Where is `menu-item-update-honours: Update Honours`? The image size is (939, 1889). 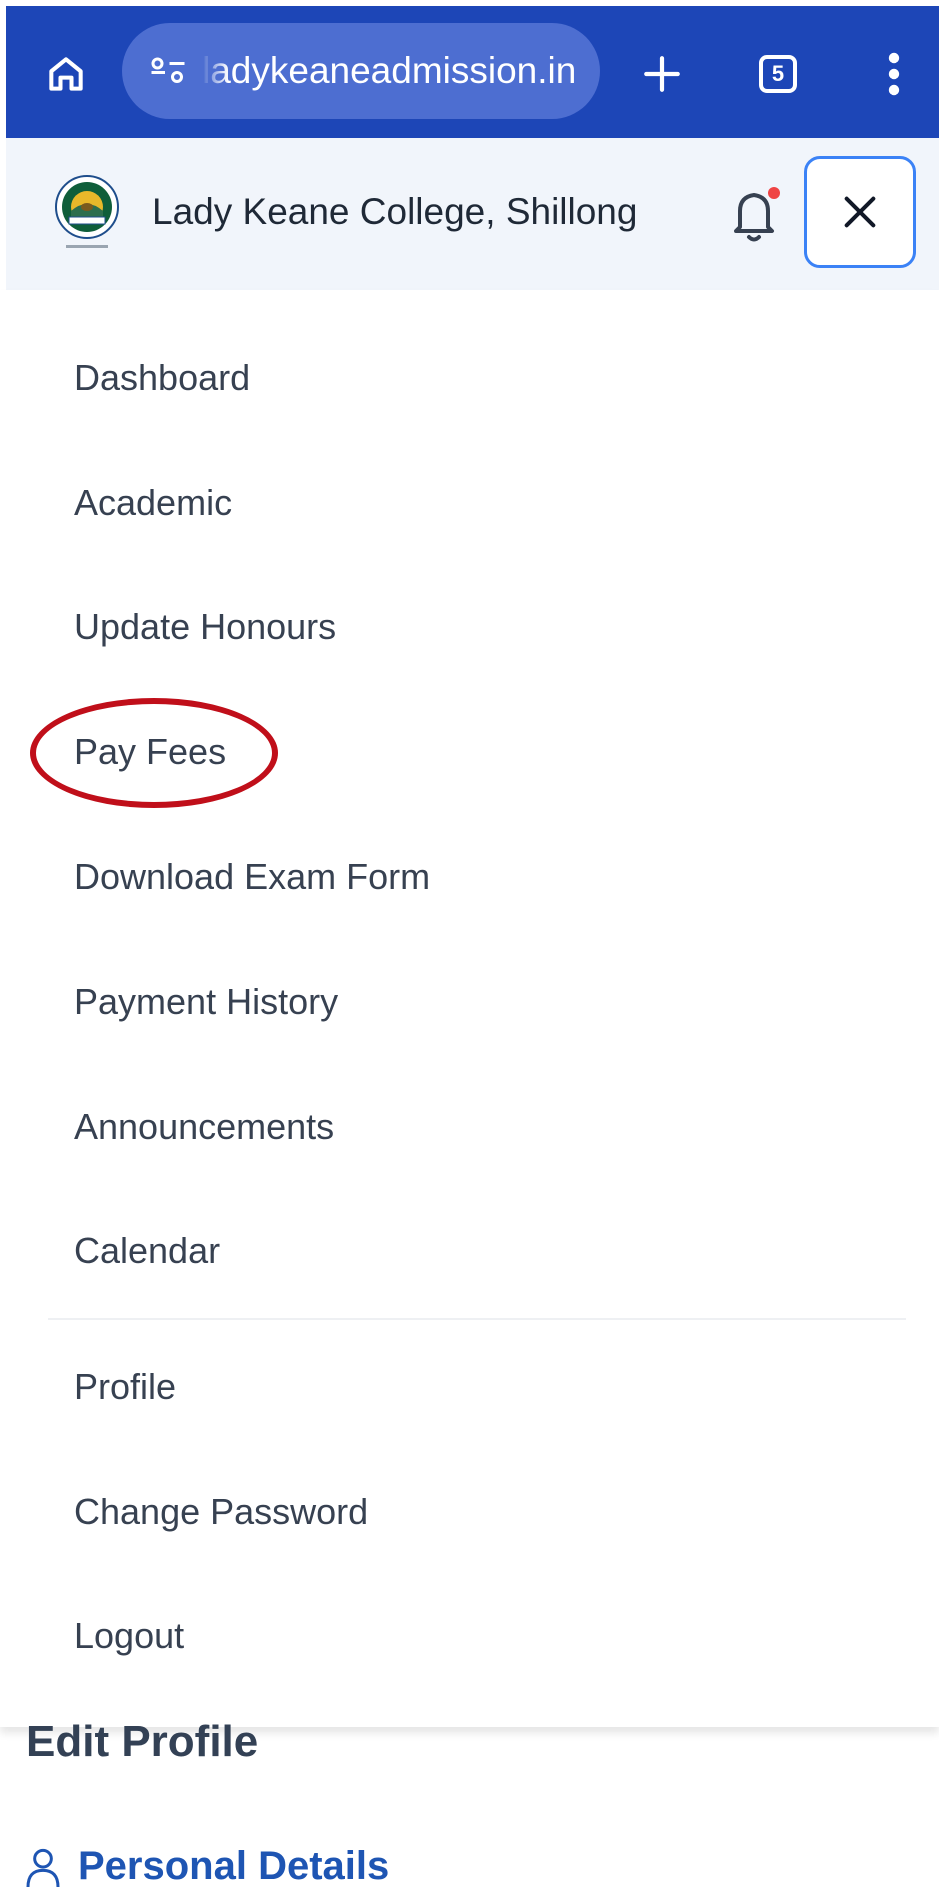 menu-item-update-honours: Update Honours is located at coordinates (205, 627).